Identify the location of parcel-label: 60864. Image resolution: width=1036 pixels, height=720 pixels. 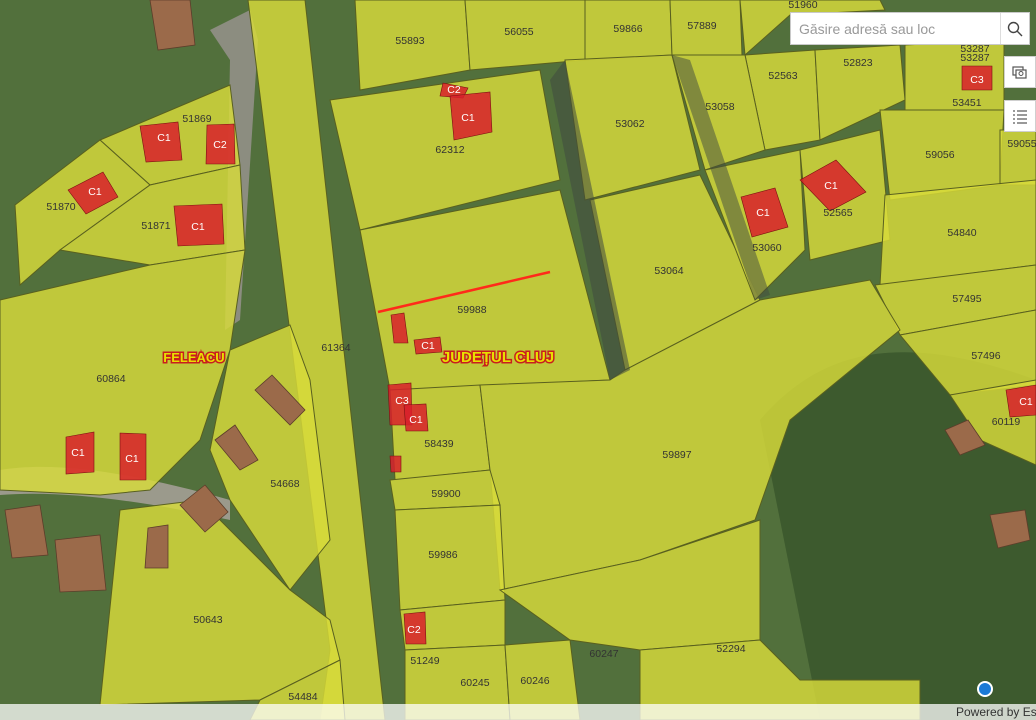
(110, 379).